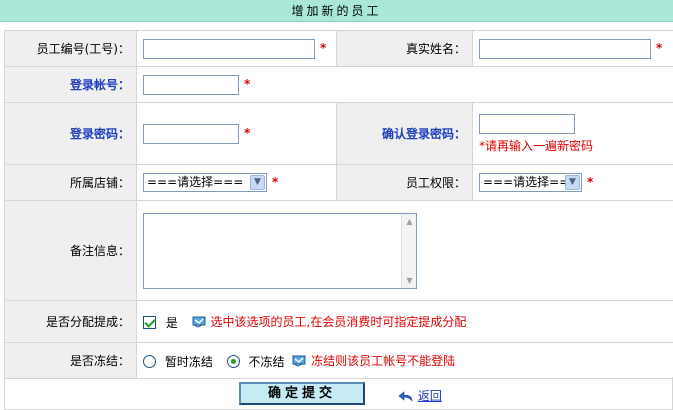  I want to click on row-employee-no: 员工编号(工号)： * 真实姓名： *, so click(338, 48).